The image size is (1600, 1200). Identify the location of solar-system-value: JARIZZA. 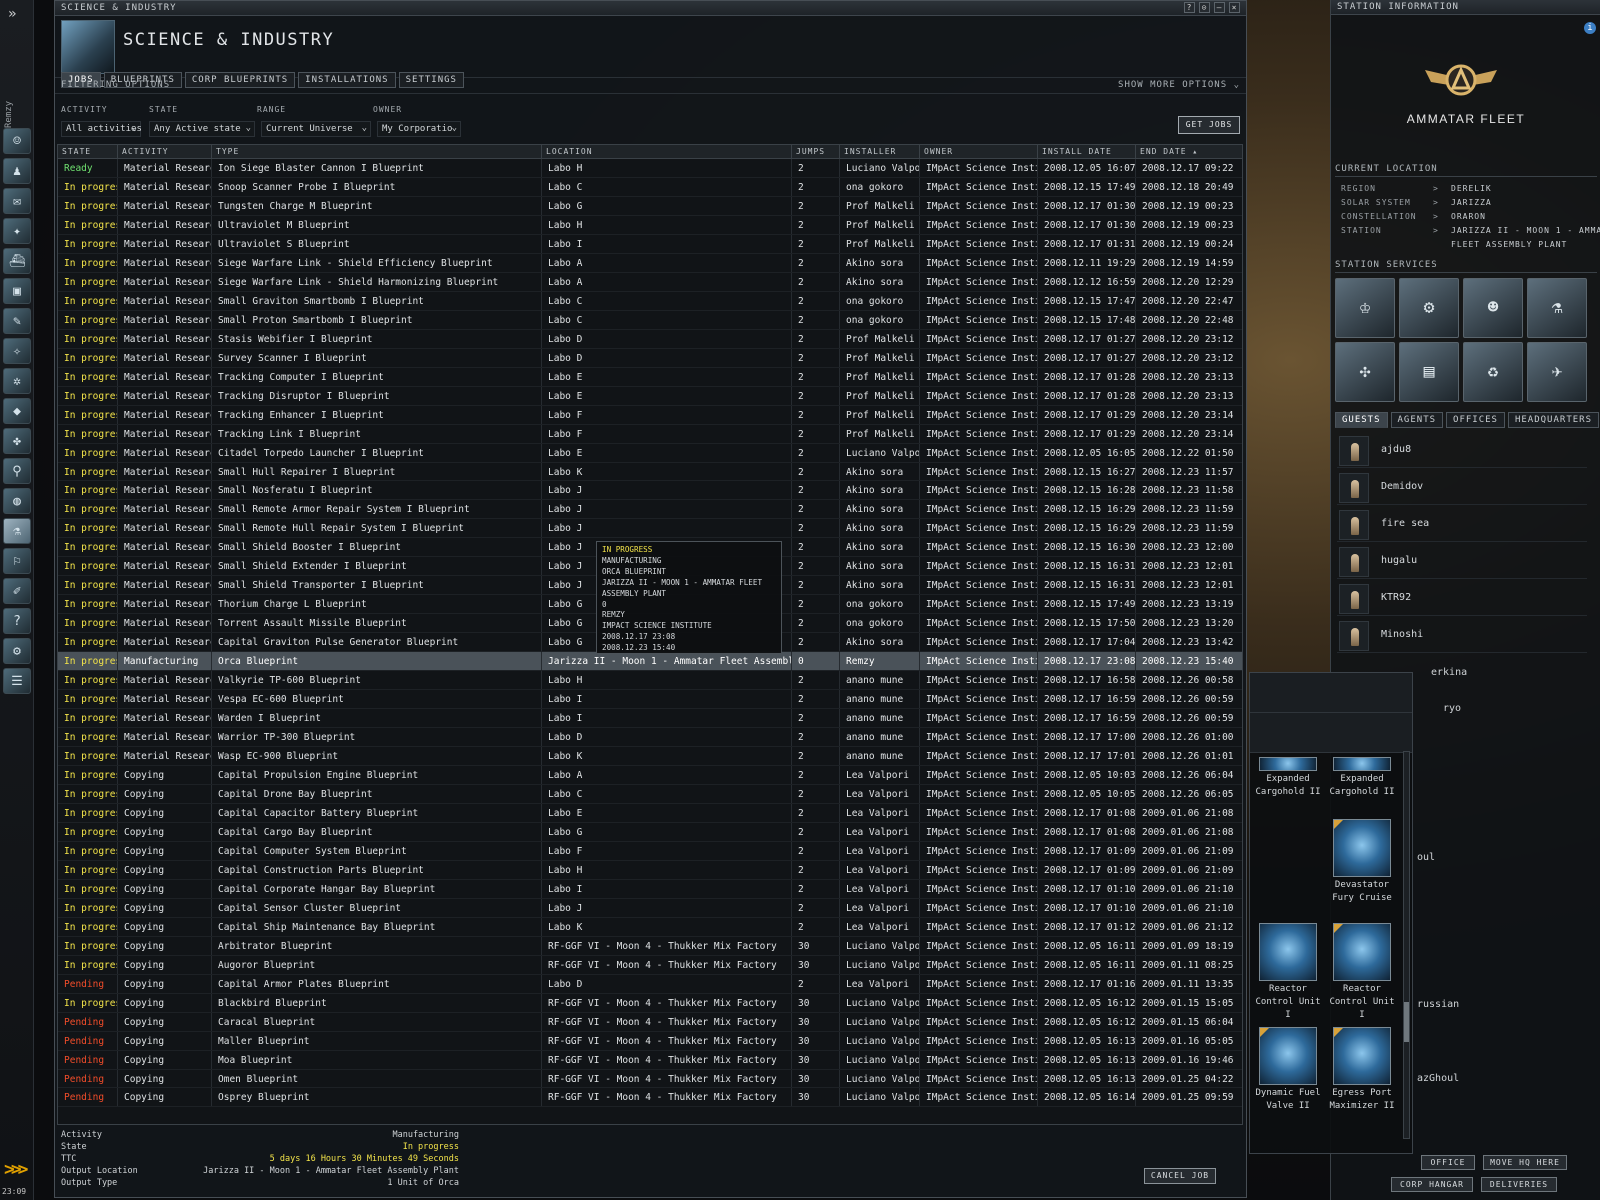
(1471, 202).